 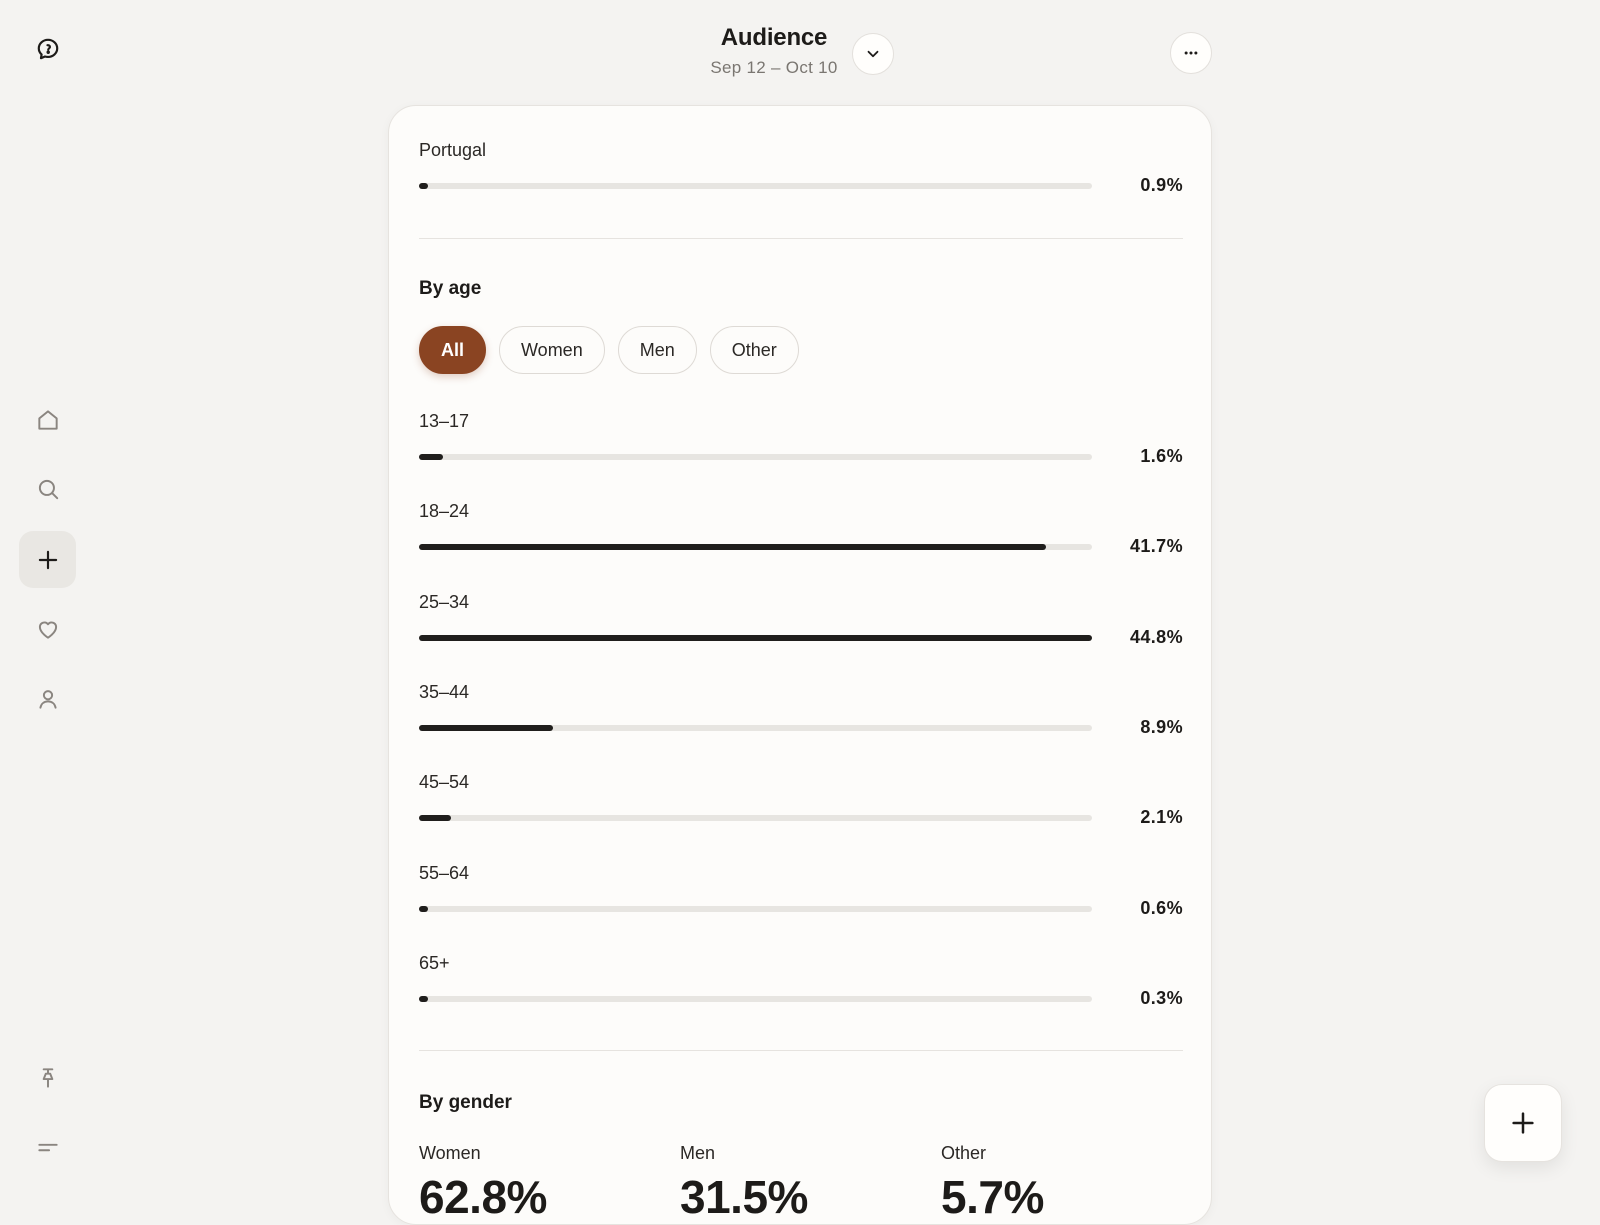 I want to click on heart-icon, so click(x=47, y=630).